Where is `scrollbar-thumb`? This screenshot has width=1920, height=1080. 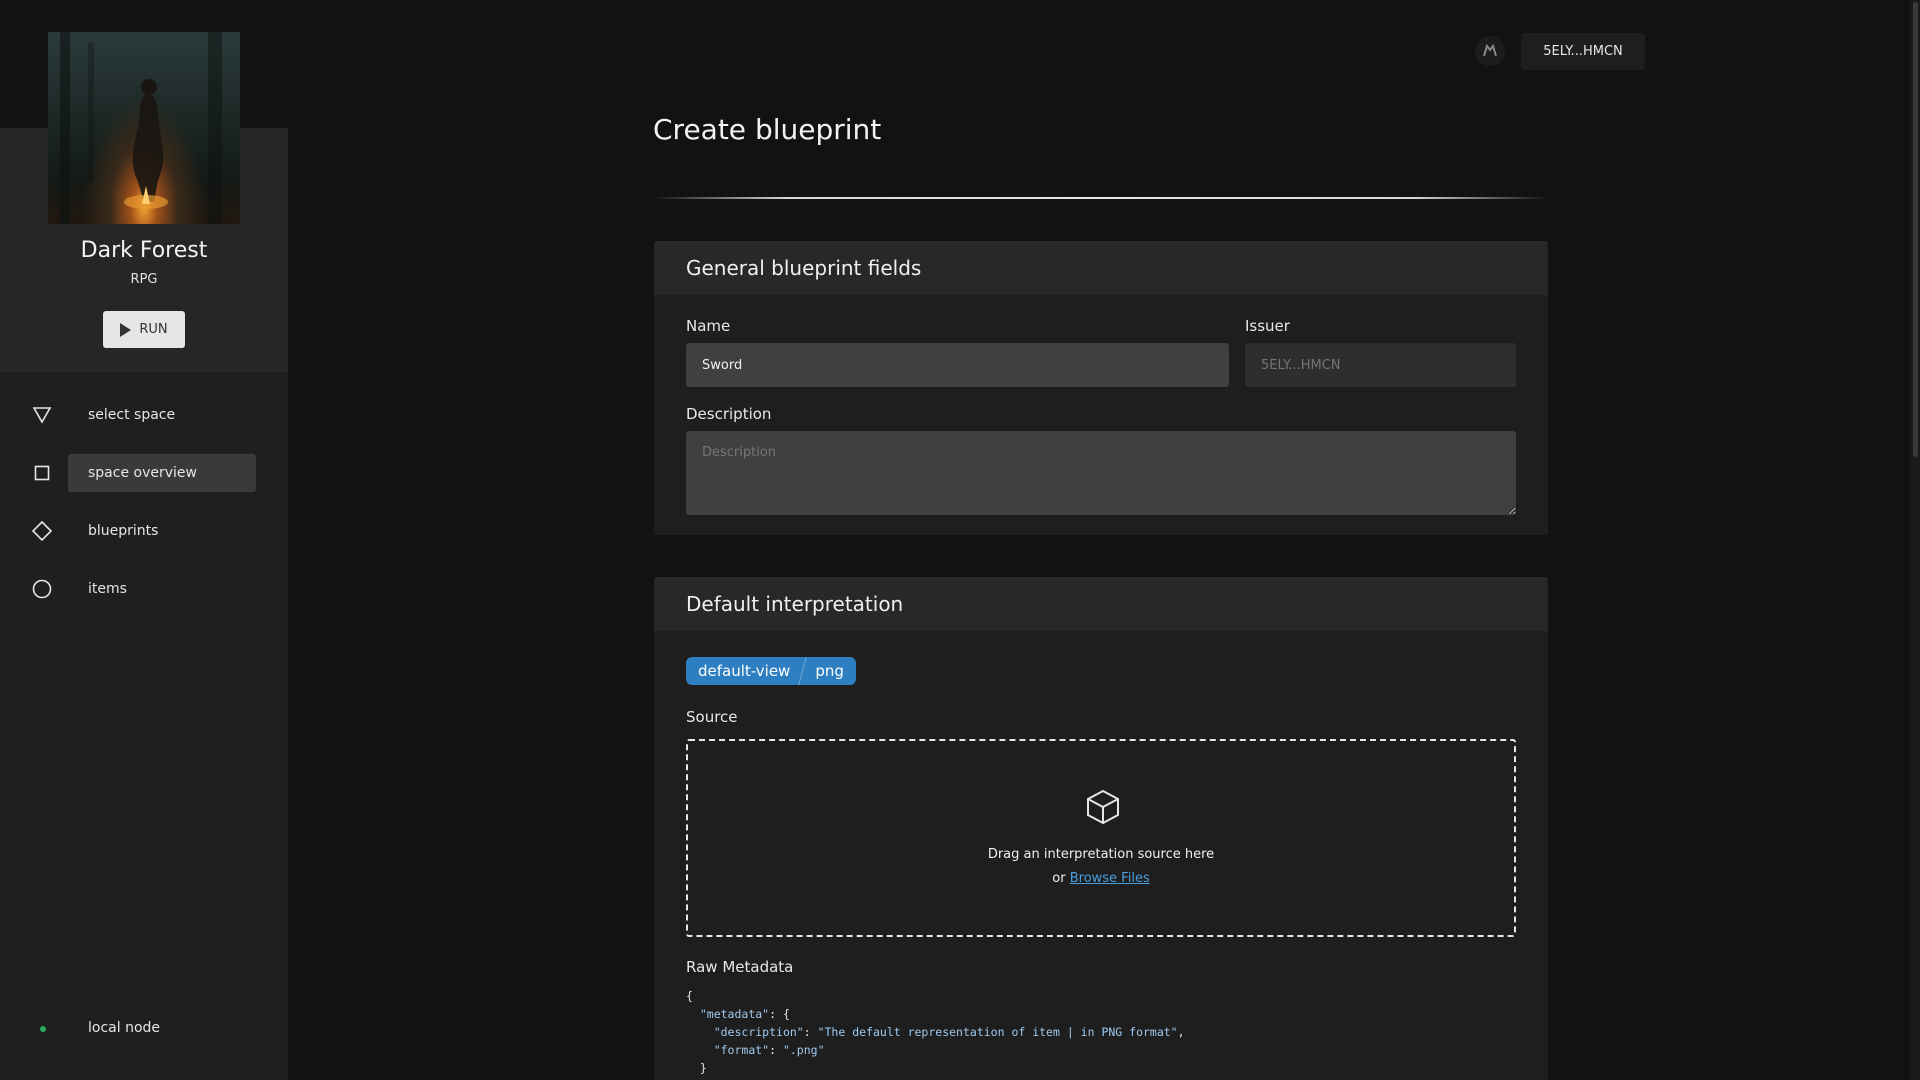 scrollbar-thumb is located at coordinates (1915, 229).